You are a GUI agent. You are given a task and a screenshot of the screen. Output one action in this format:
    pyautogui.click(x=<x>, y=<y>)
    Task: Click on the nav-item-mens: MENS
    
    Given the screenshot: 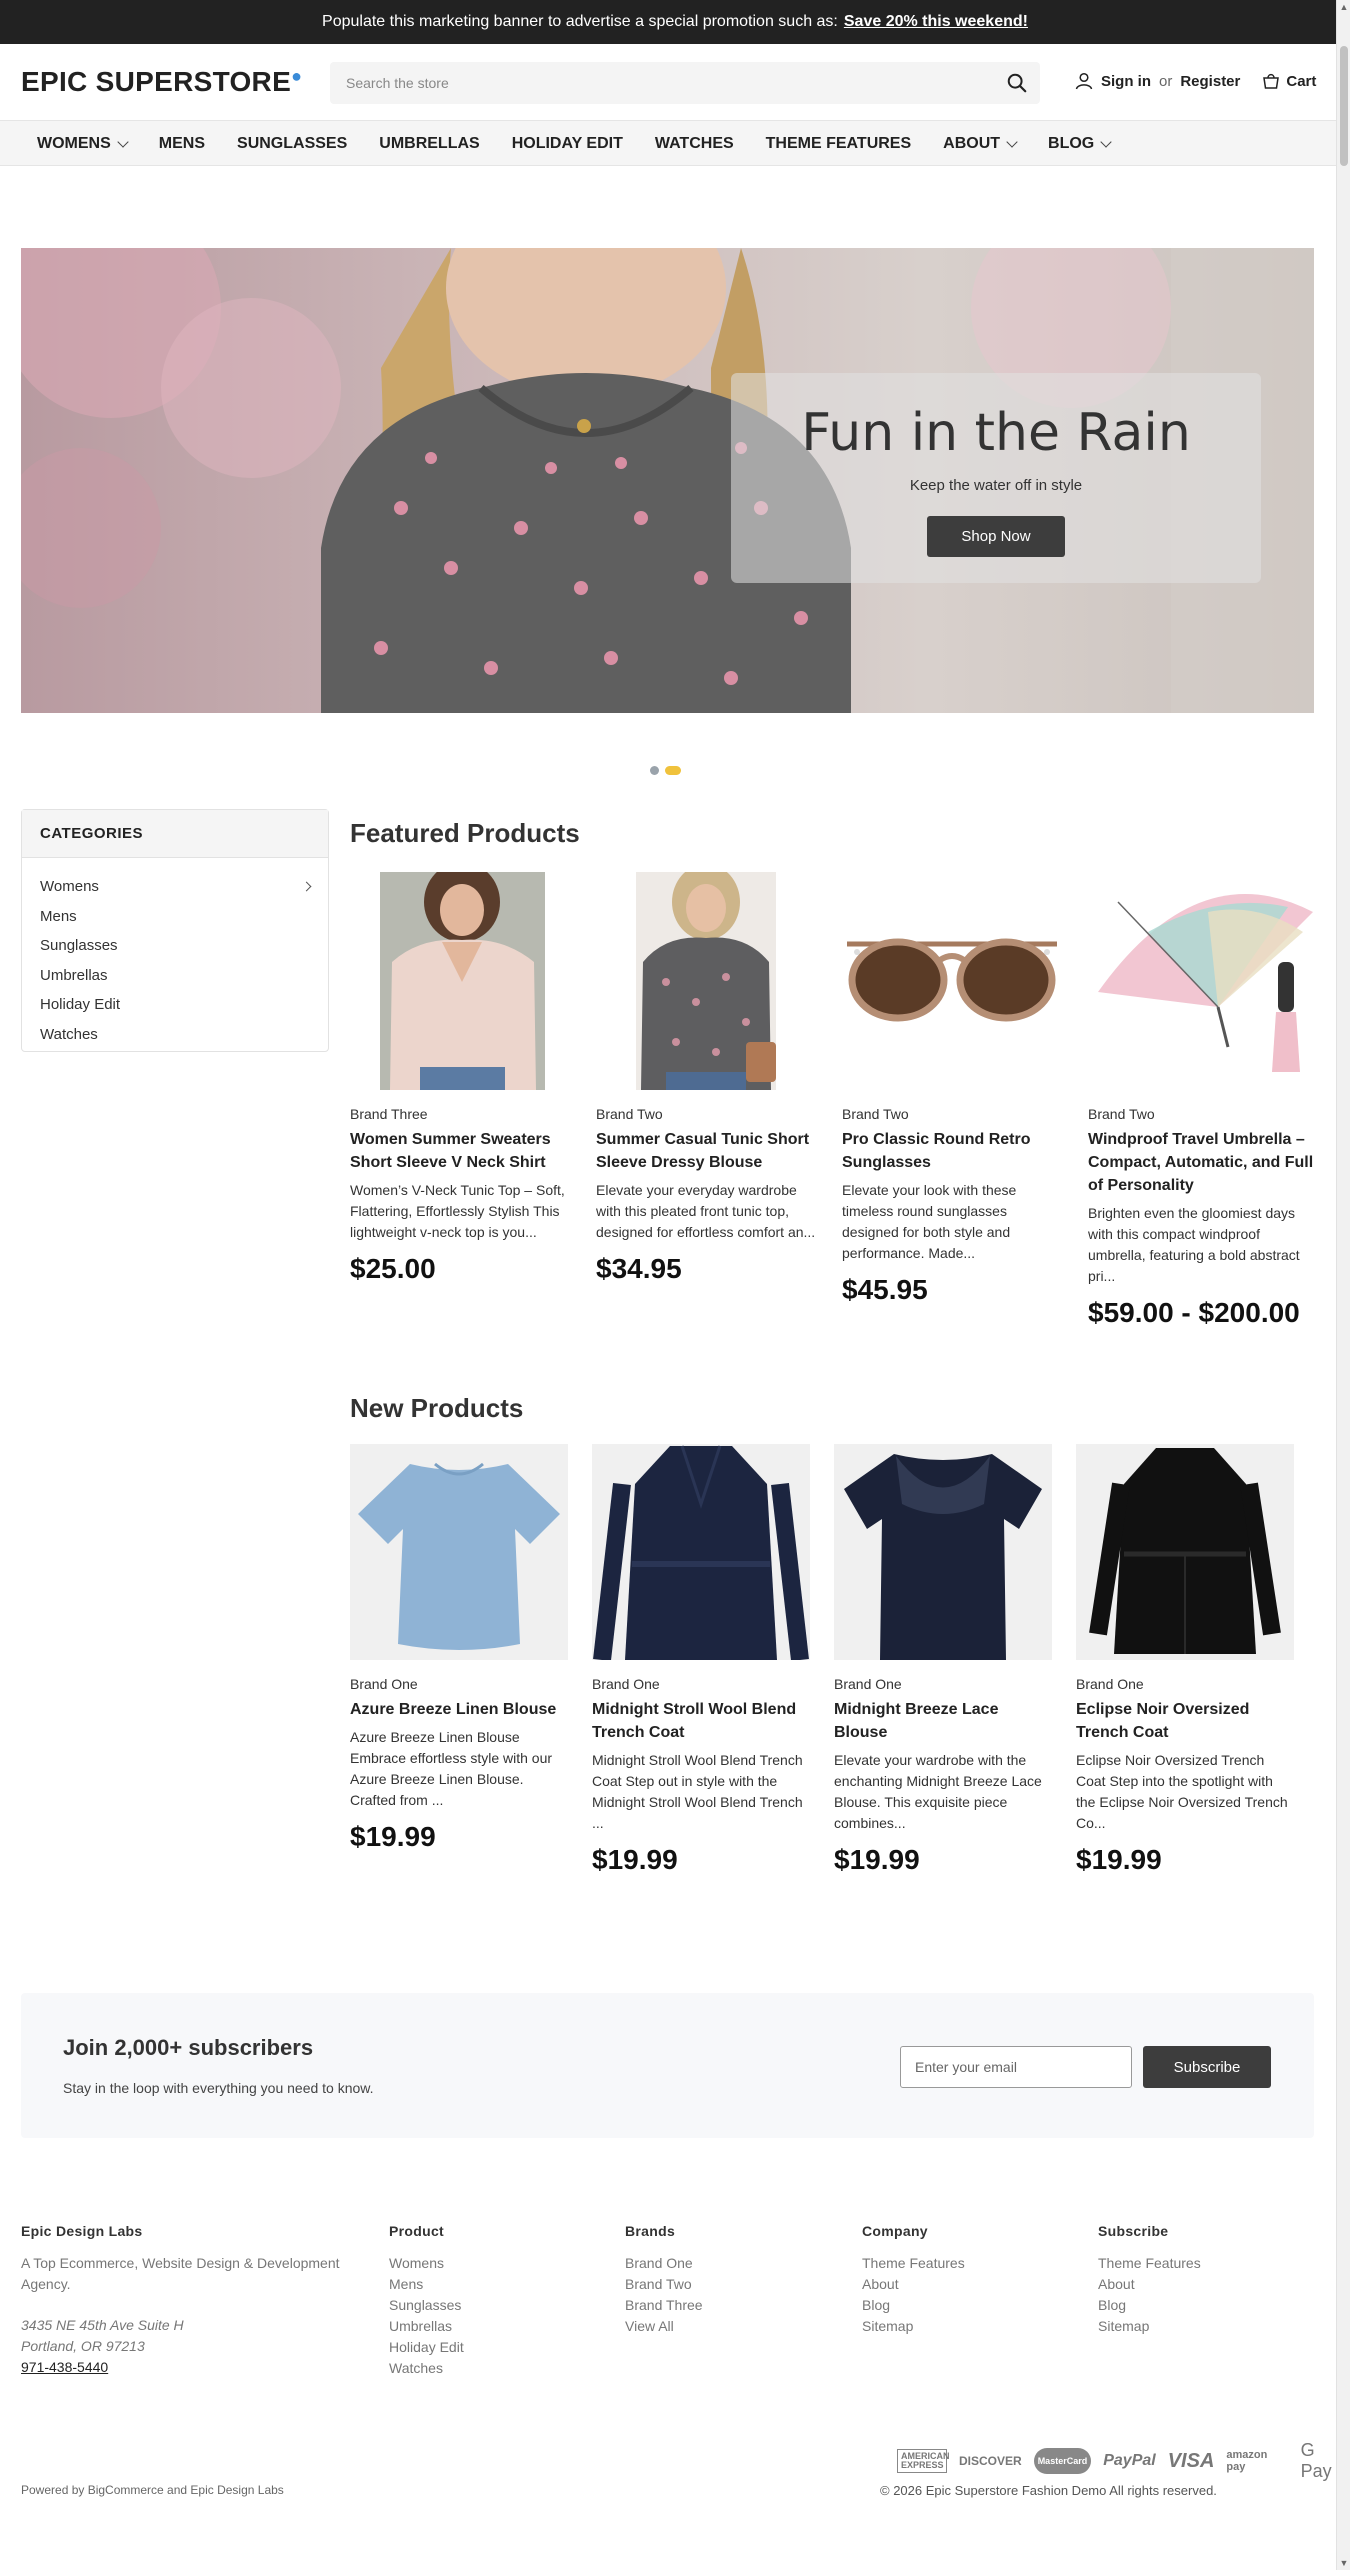 What is the action you would take?
    pyautogui.click(x=182, y=144)
    